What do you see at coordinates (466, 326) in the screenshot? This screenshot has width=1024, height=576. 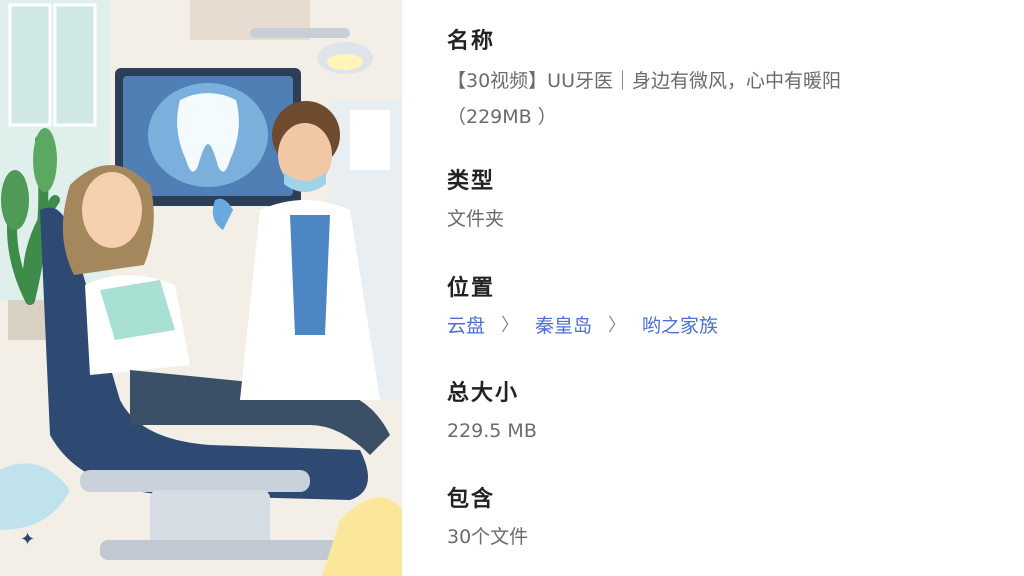 I see `breadcrumb-item-cloud: 云盘` at bounding box center [466, 326].